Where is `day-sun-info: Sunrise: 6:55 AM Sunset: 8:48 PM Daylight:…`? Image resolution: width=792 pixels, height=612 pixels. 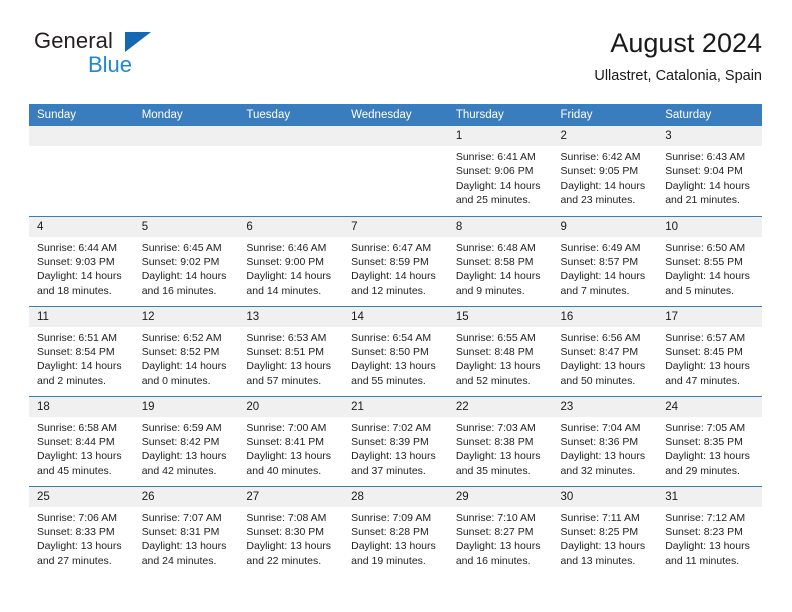 day-sun-info: Sunrise: 6:55 AM Sunset: 8:48 PM Daylight:… is located at coordinates (500, 358).